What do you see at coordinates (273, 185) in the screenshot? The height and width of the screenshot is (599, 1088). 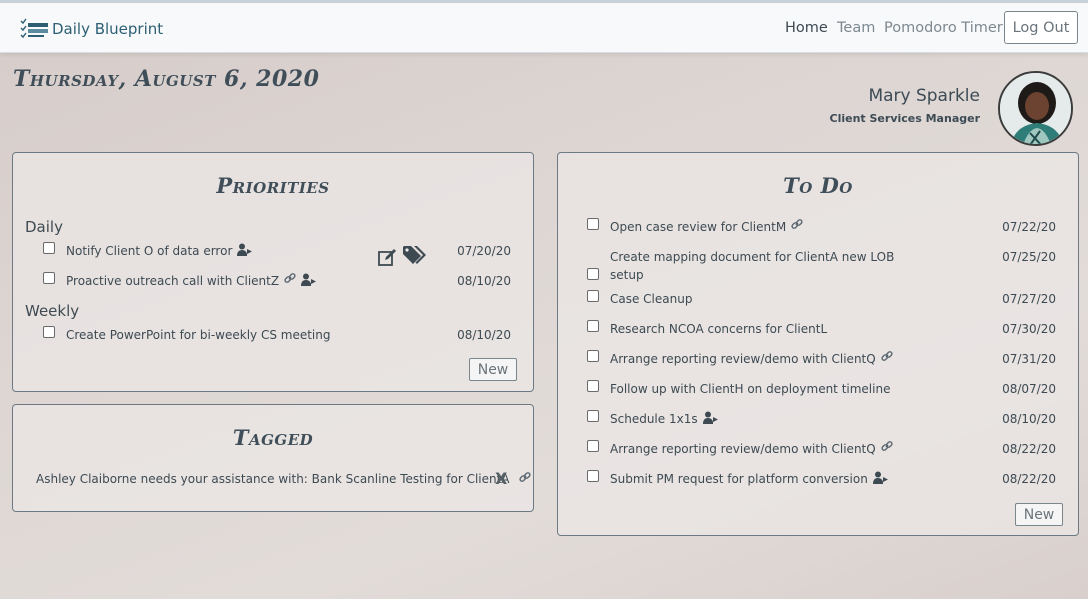 I see `priorities-title: Priorities` at bounding box center [273, 185].